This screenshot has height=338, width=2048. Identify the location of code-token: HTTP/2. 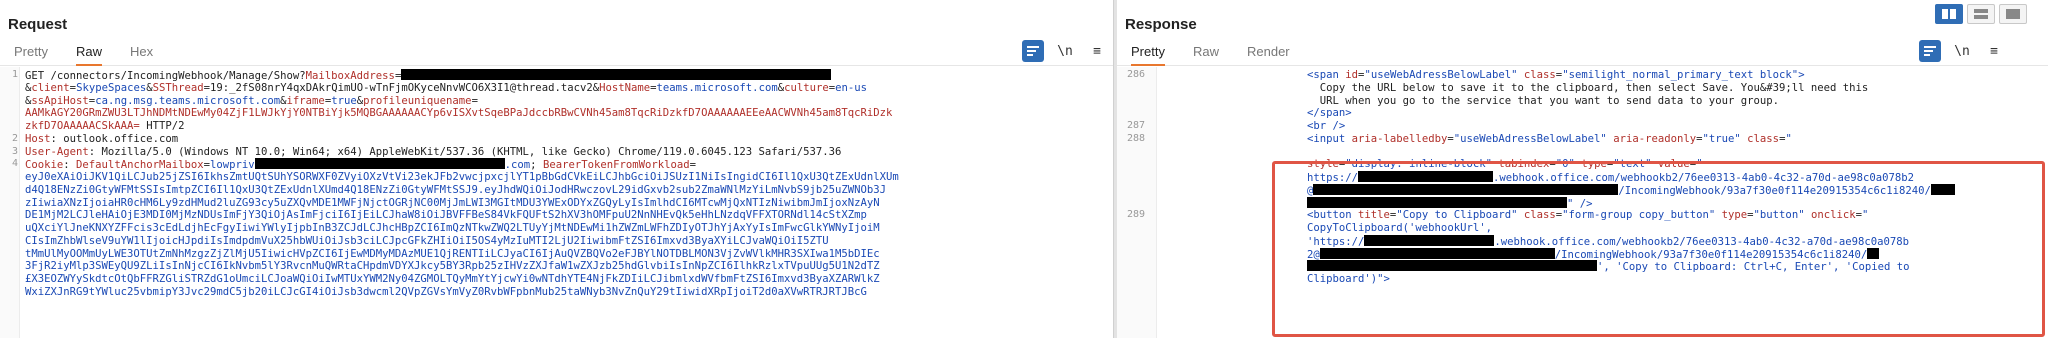
(162, 126).